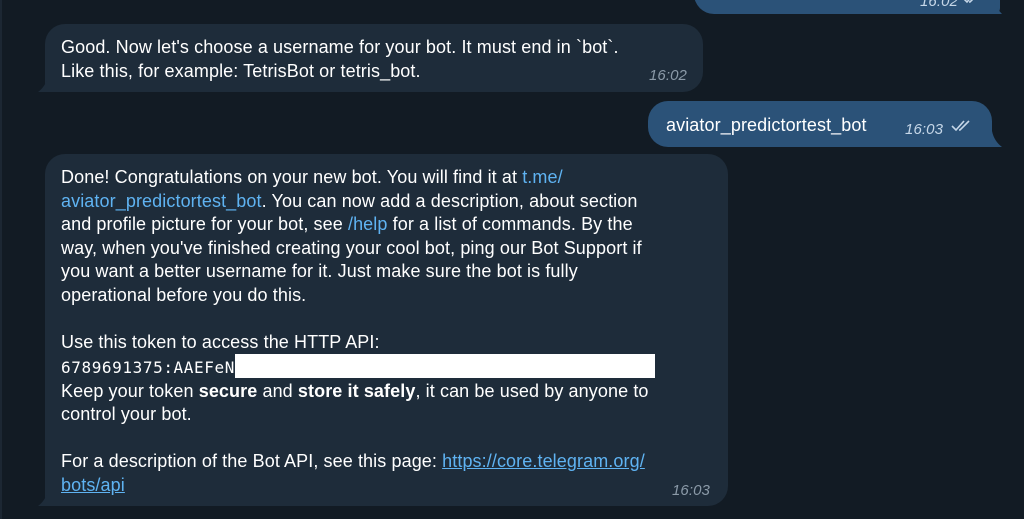  I want to click on api-token: 6789691375:AAEFeN, so click(148, 367).